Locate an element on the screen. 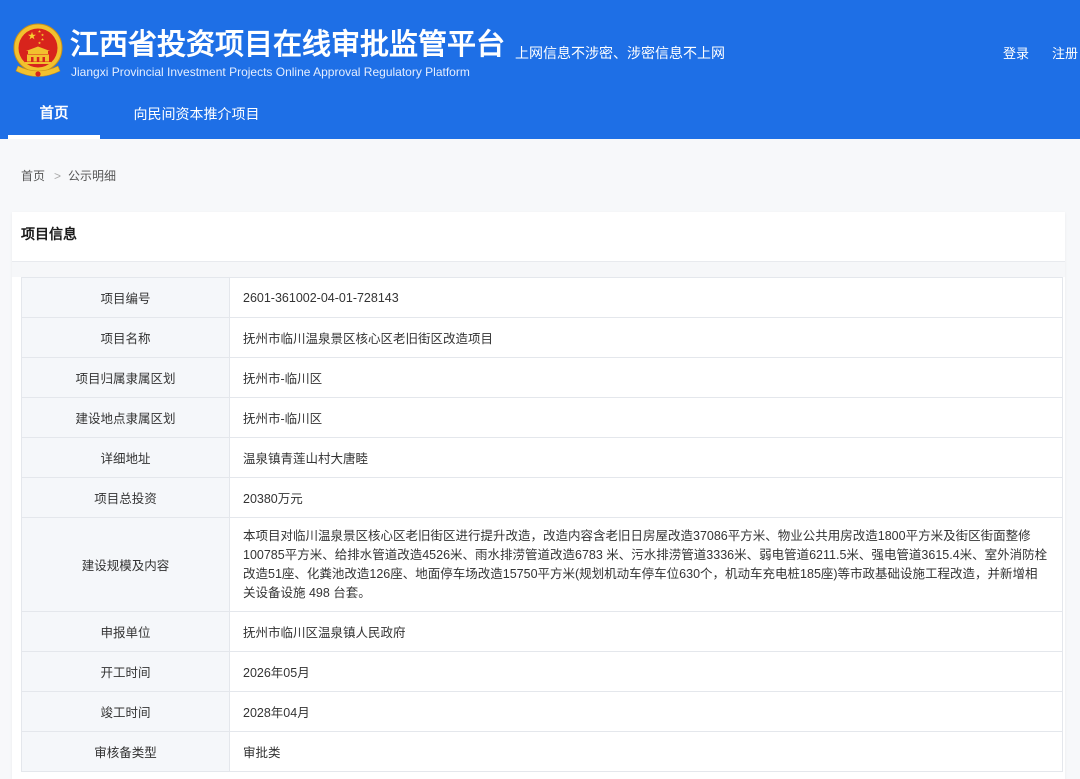 Image resolution: width=1080 pixels, height=779 pixels. field-label: 开工时间 is located at coordinates (126, 671).